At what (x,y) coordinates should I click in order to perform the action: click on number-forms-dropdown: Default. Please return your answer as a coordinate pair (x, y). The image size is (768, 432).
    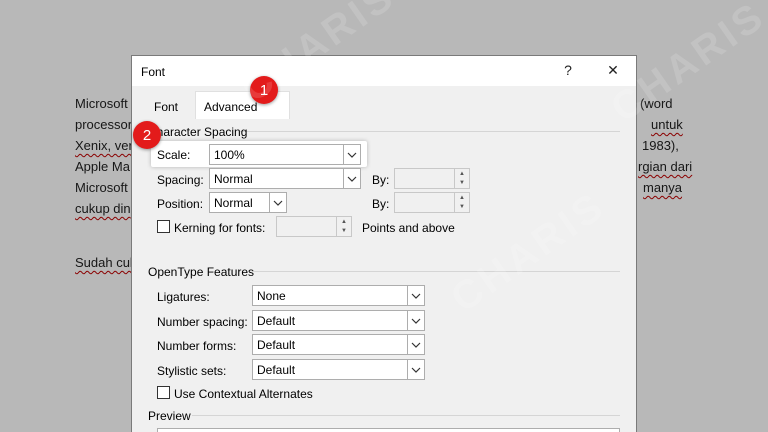
    Looking at the image, I should click on (338, 344).